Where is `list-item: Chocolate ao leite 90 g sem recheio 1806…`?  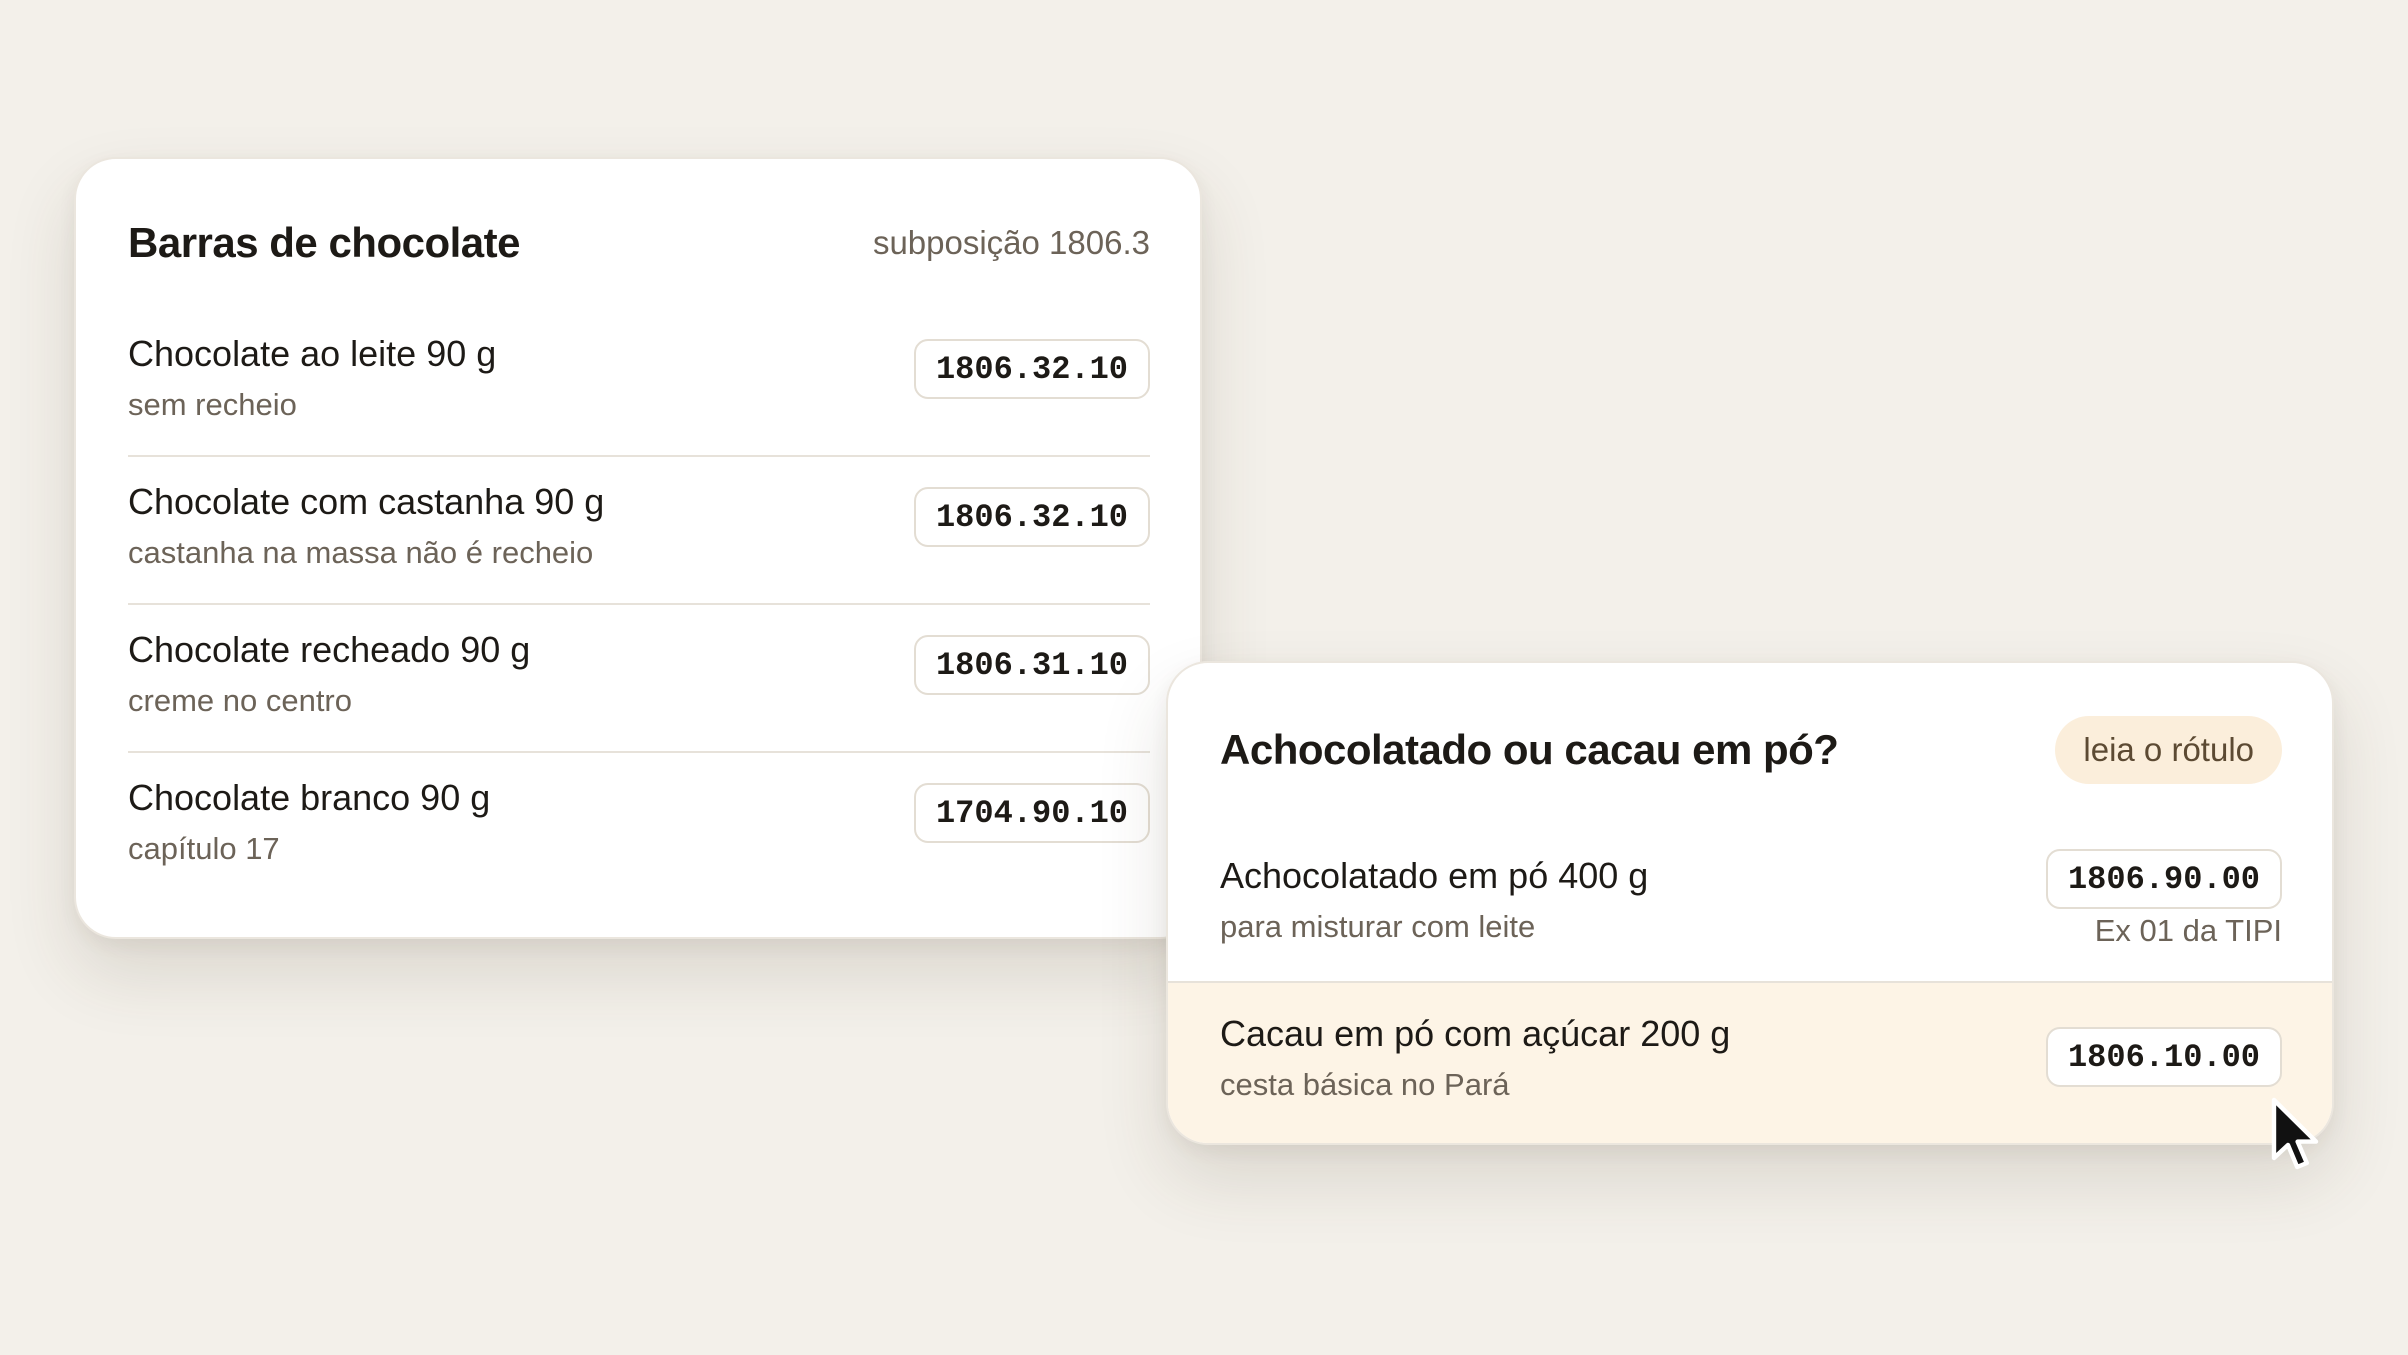 list-item: Chocolate ao leite 90 g sem recheio 1806… is located at coordinates (639, 383).